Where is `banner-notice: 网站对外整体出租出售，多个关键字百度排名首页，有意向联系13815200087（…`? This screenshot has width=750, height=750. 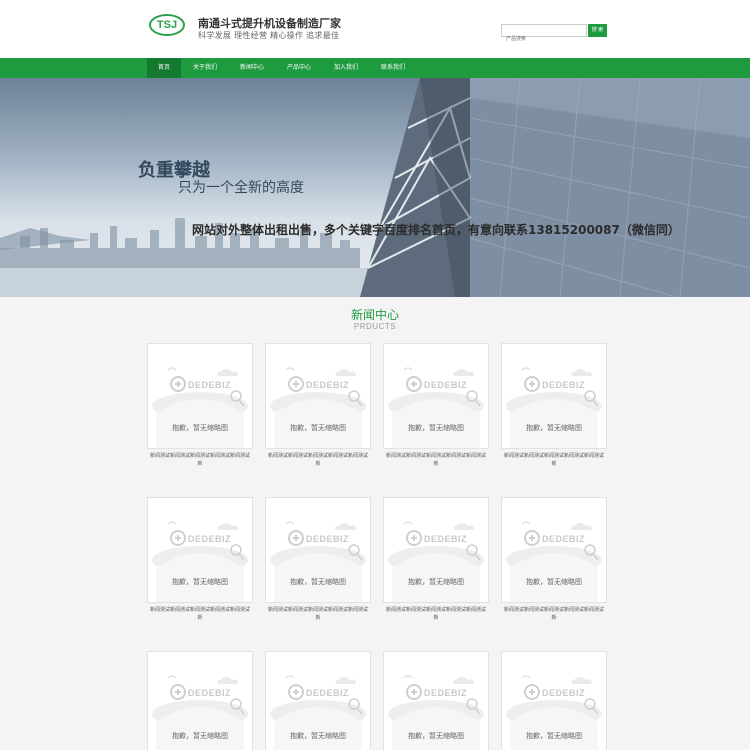 banner-notice: 网站对外整体出租出售，多个关键字百度排名首页，有意向联系13815200087（… is located at coordinates (436, 230).